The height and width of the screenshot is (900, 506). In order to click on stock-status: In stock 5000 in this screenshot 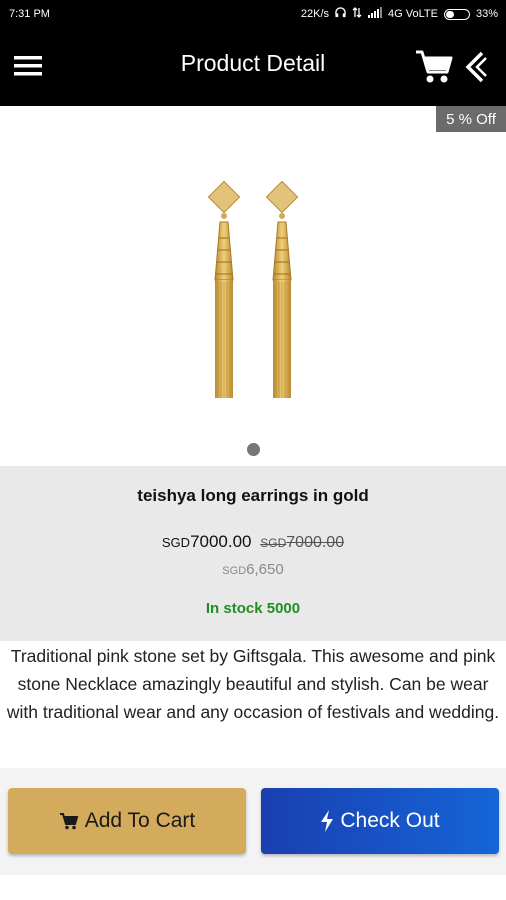, I will do `click(253, 608)`.